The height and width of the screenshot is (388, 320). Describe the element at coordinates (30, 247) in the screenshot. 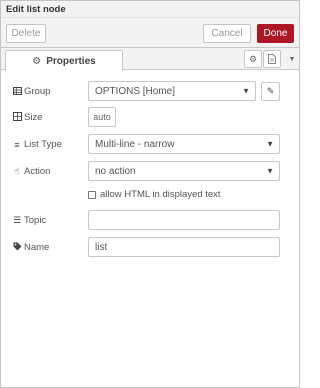

I see `name-label: Name` at that location.